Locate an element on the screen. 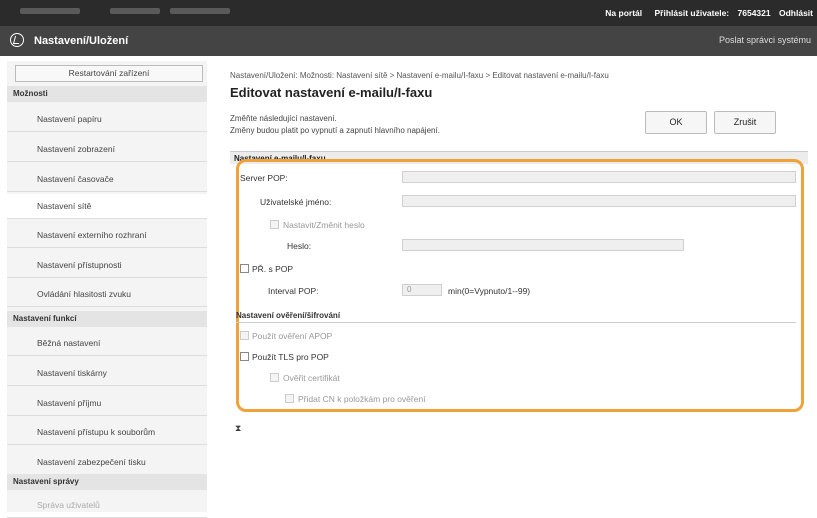  pop-interval-unit: min(0=Vypnuto/1--99) is located at coordinates (489, 291).